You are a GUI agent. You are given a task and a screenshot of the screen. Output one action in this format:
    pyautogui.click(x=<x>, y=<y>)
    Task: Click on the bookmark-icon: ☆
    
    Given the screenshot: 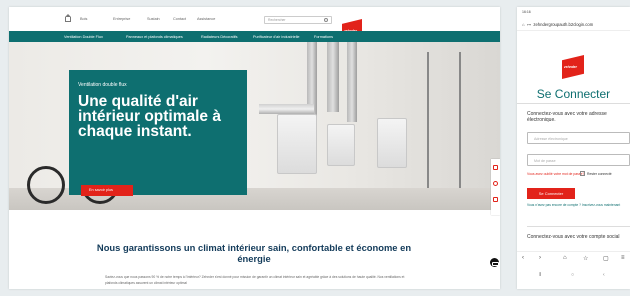 What is the action you would take?
    pyautogui.click(x=585, y=258)
    